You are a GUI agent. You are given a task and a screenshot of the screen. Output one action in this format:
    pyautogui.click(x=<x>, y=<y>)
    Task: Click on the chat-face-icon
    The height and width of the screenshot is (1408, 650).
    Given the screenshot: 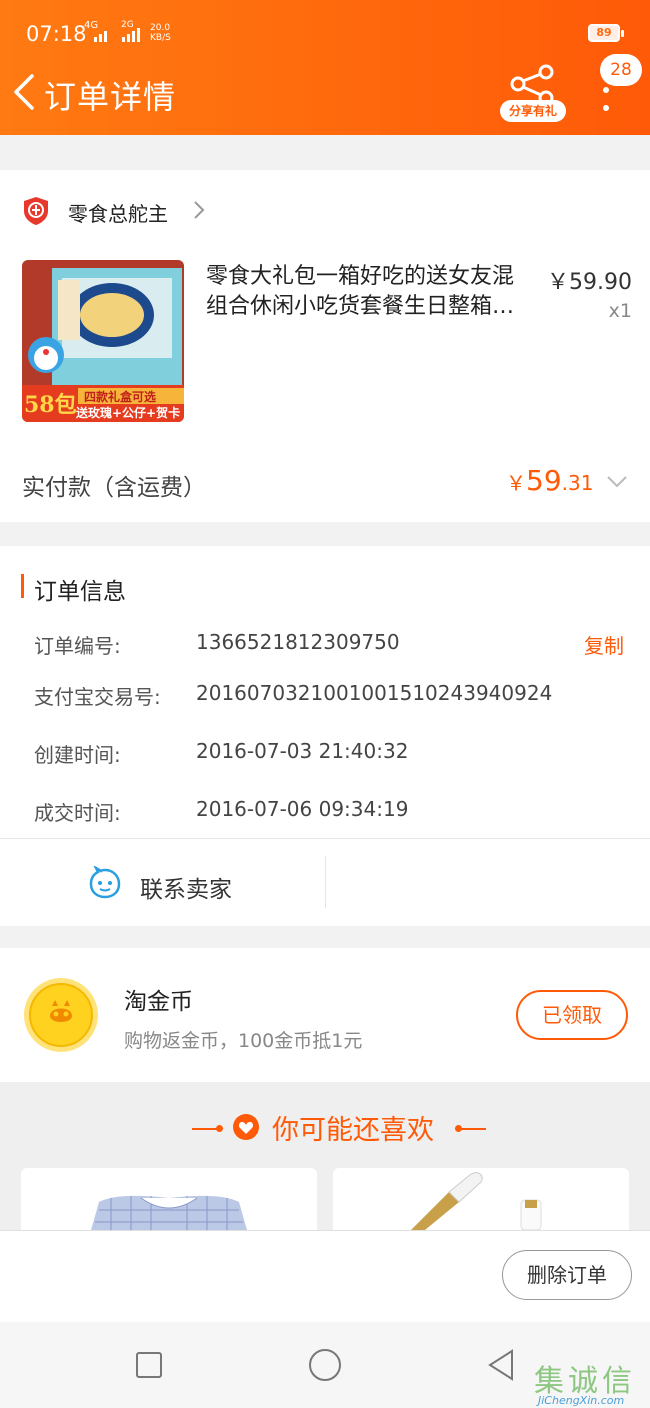 What is the action you would take?
    pyautogui.click(x=105, y=883)
    